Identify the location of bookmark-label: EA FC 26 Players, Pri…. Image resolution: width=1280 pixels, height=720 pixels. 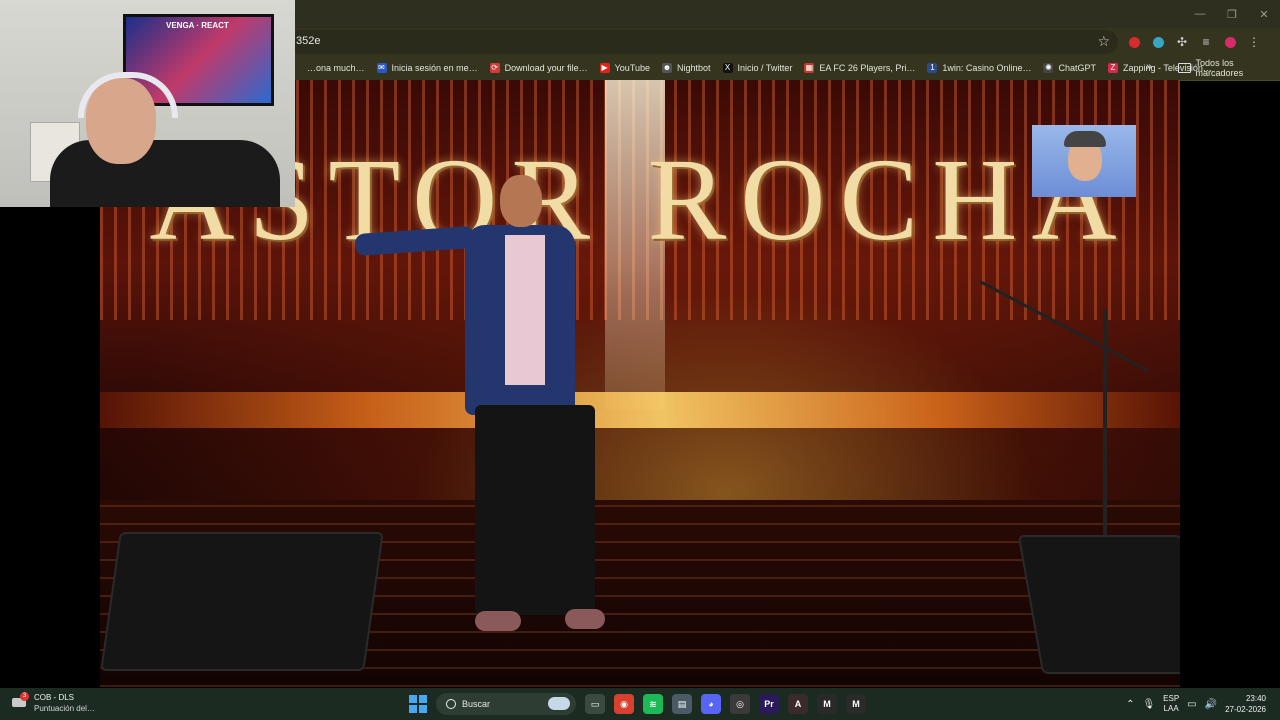
(867, 68).